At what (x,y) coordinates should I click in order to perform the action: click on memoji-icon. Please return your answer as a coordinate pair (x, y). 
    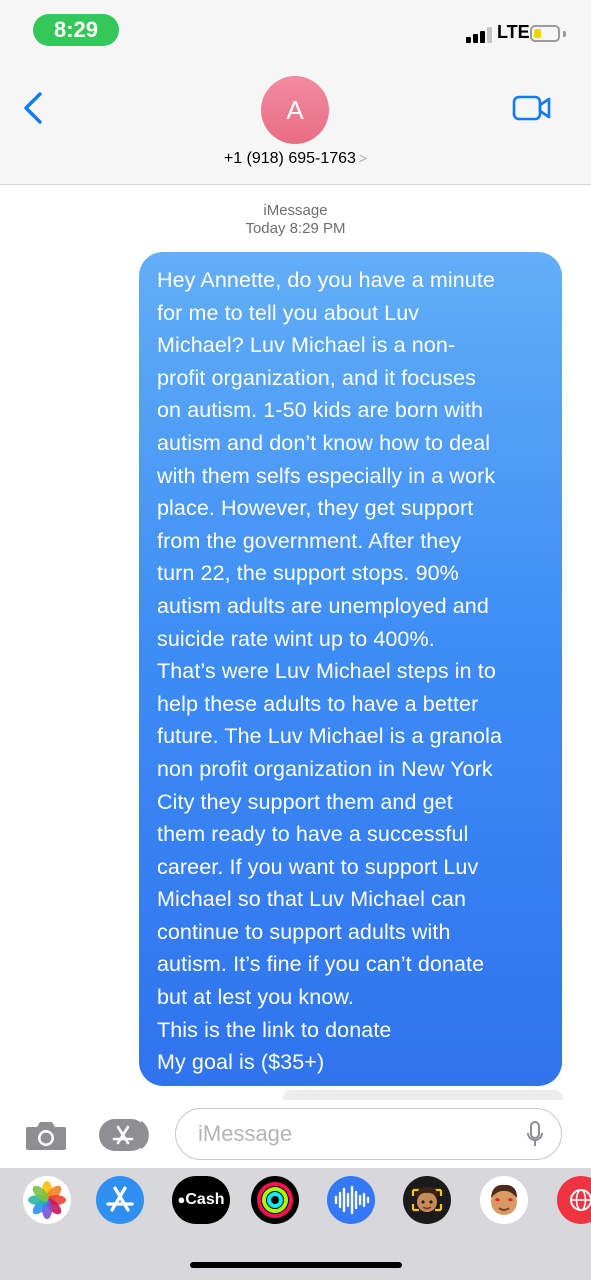
    Looking at the image, I should click on (427, 1200).